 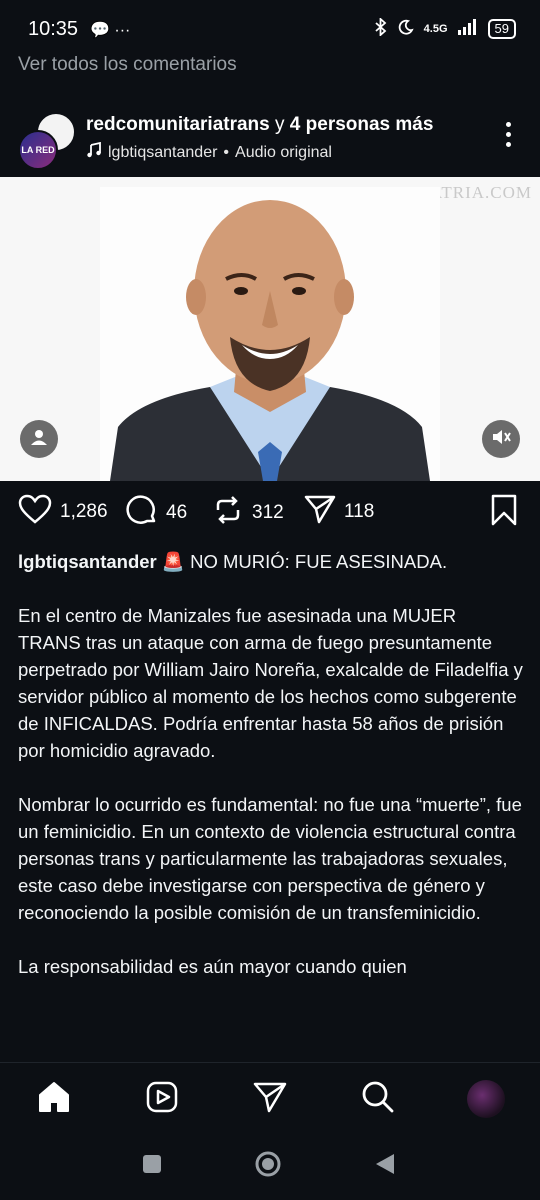 I want to click on collab-others: 4 personas más, so click(x=362, y=124).